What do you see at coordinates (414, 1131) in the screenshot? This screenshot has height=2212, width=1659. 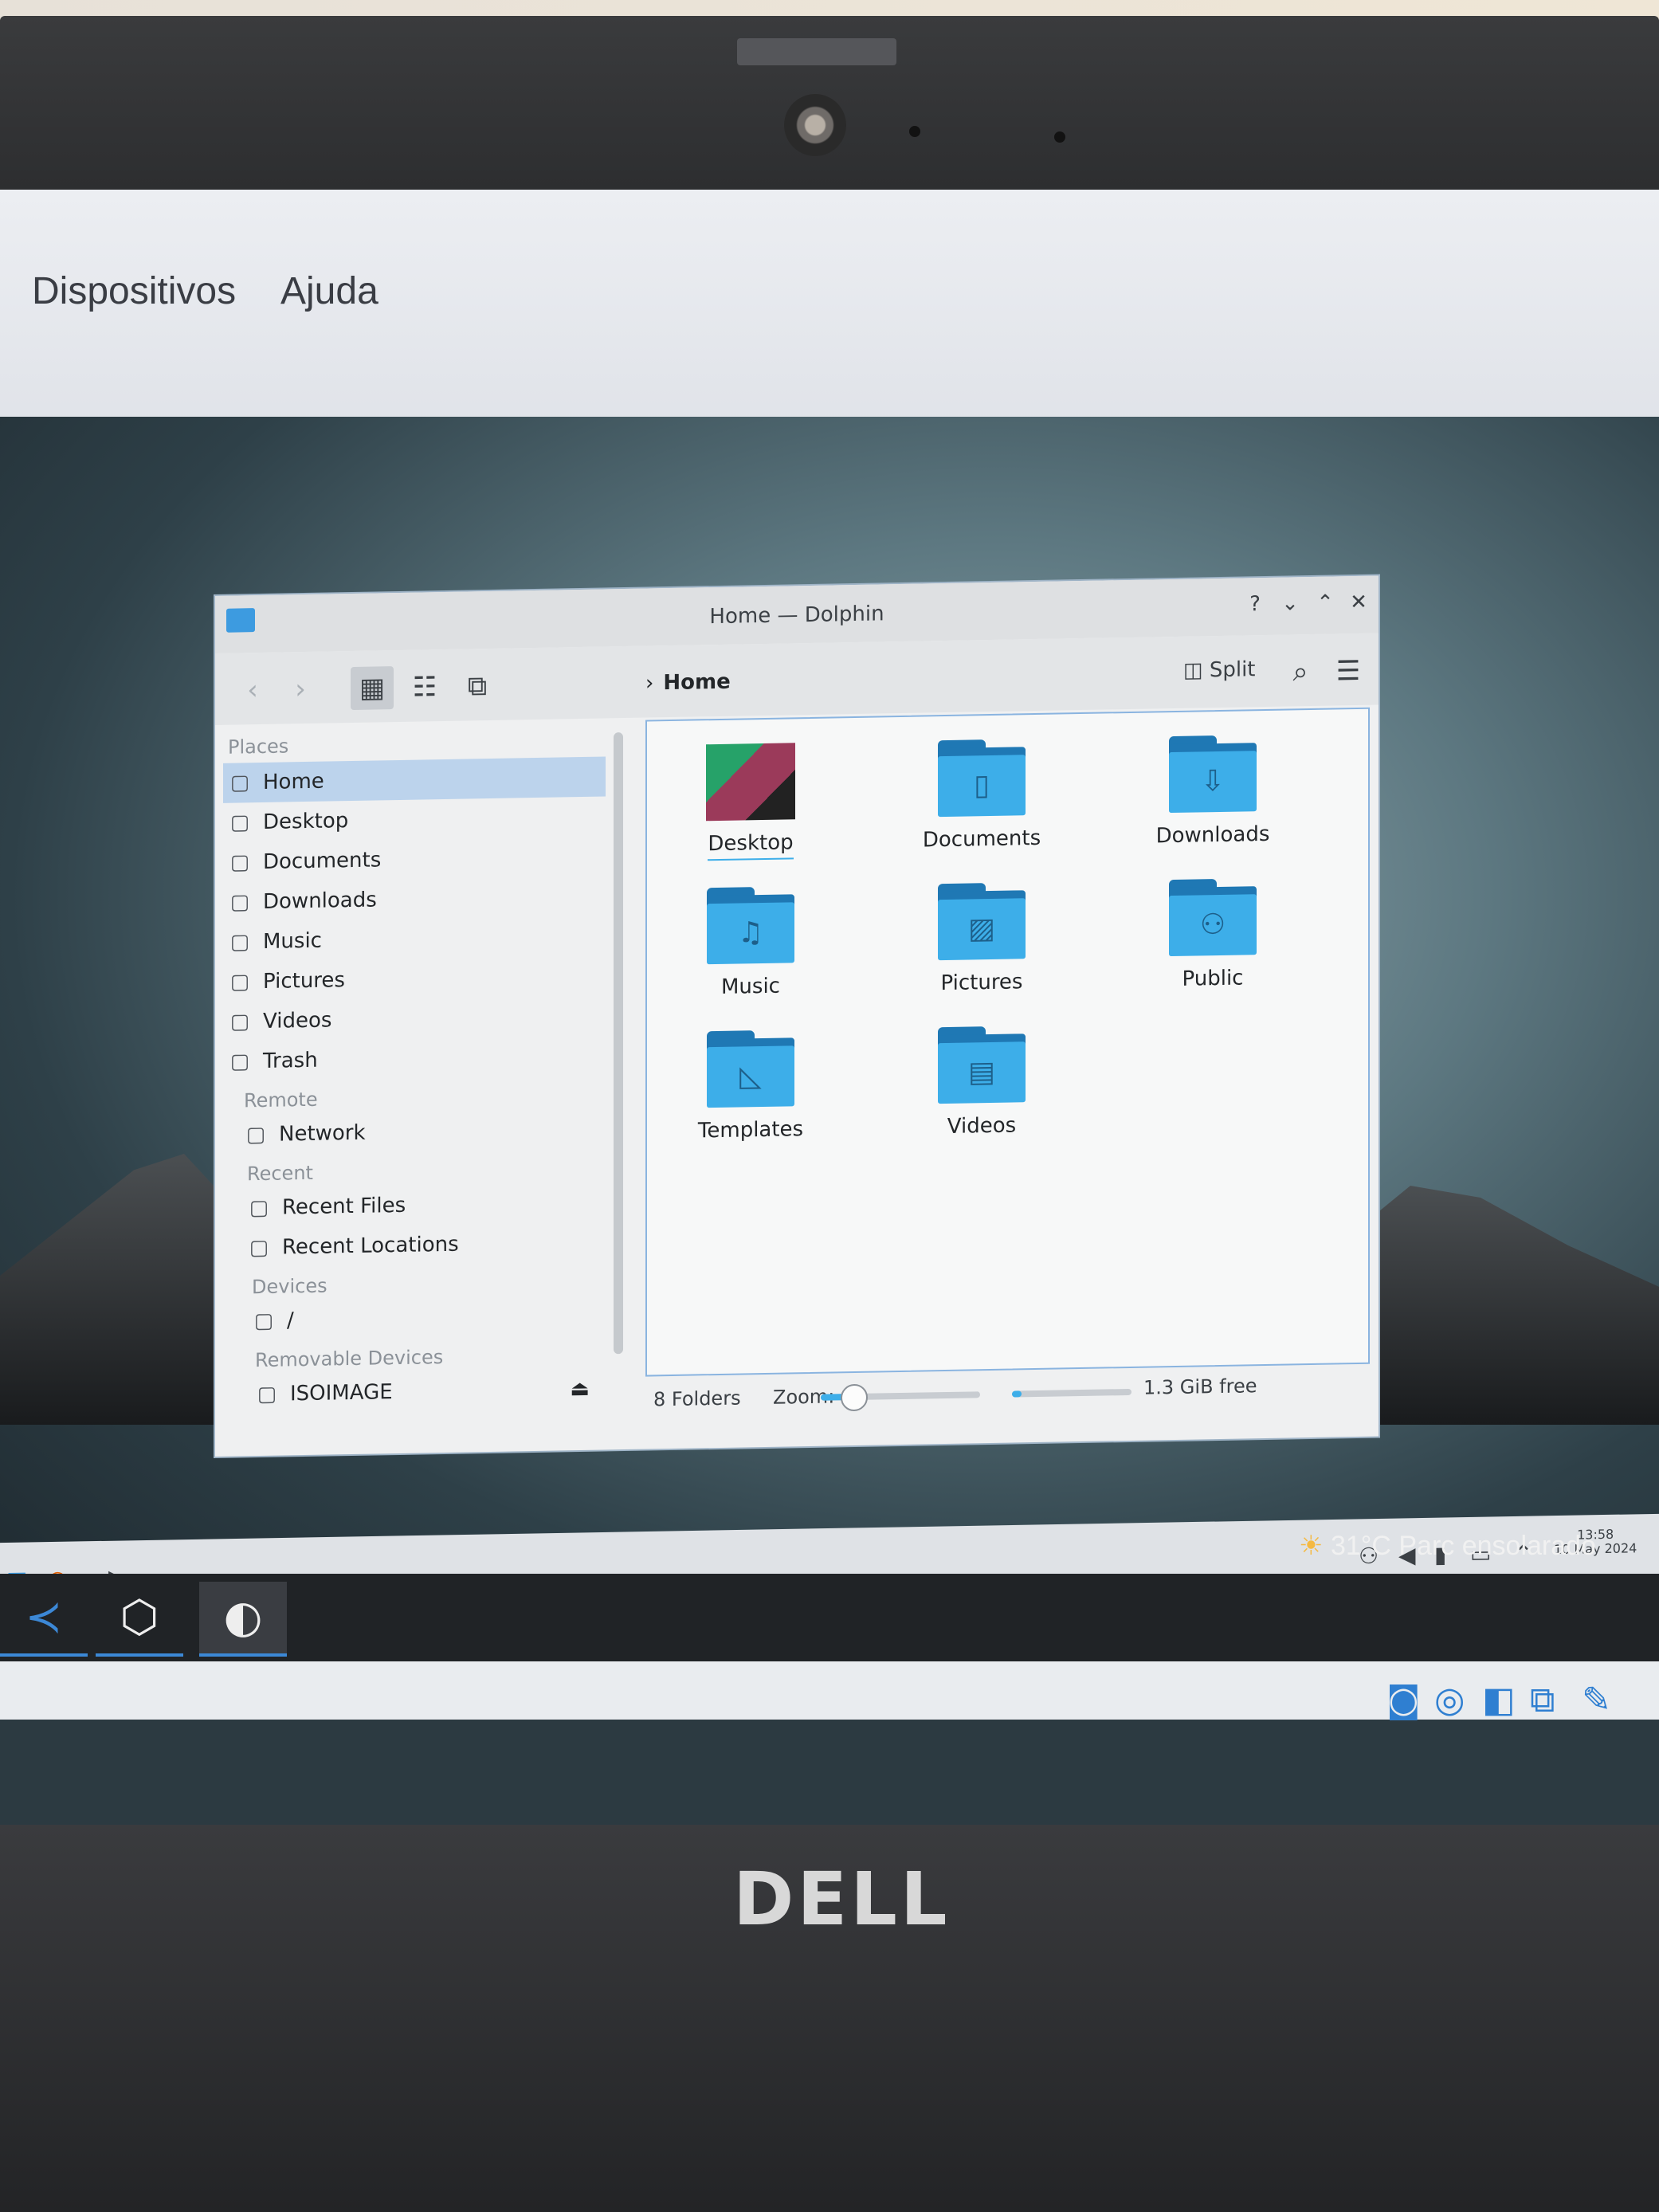 I see `sidebar-item-network: ▢ Network` at bounding box center [414, 1131].